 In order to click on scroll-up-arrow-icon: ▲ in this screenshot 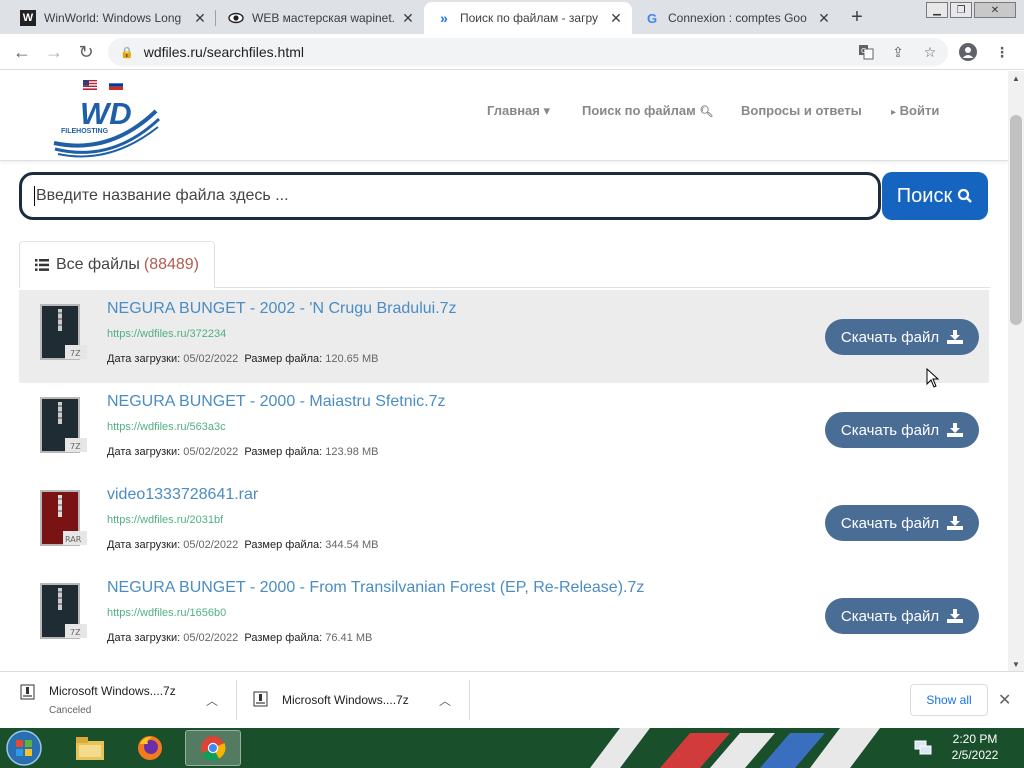, I will do `click(1016, 78)`.